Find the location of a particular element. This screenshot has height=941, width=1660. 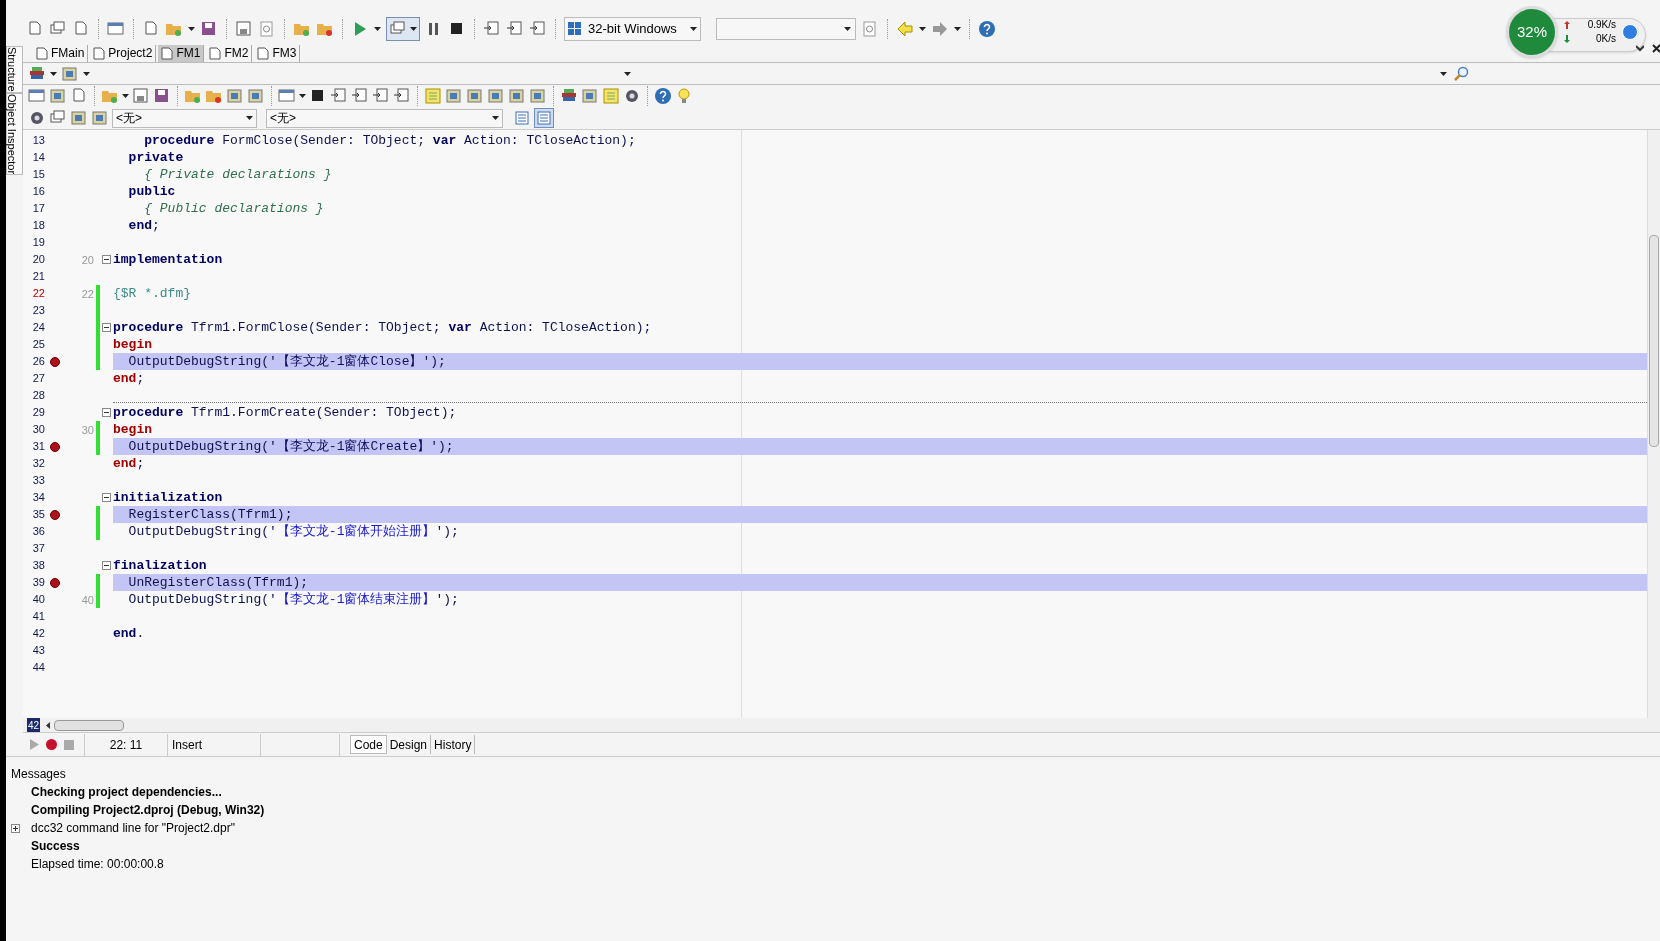

file-tab: FM1 is located at coordinates (181, 53).